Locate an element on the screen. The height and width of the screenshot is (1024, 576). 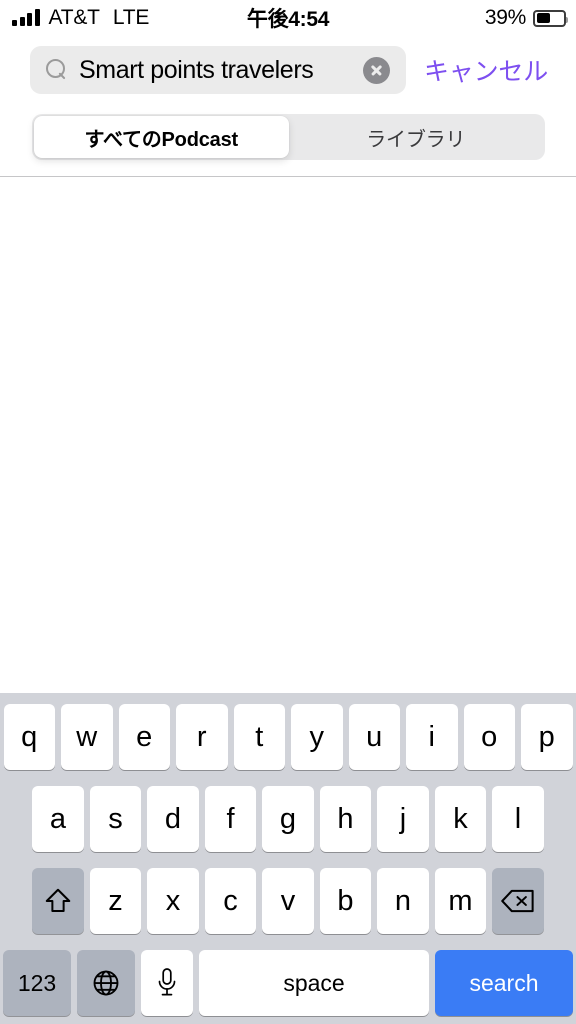
key-o: o is located at coordinates (489, 737).